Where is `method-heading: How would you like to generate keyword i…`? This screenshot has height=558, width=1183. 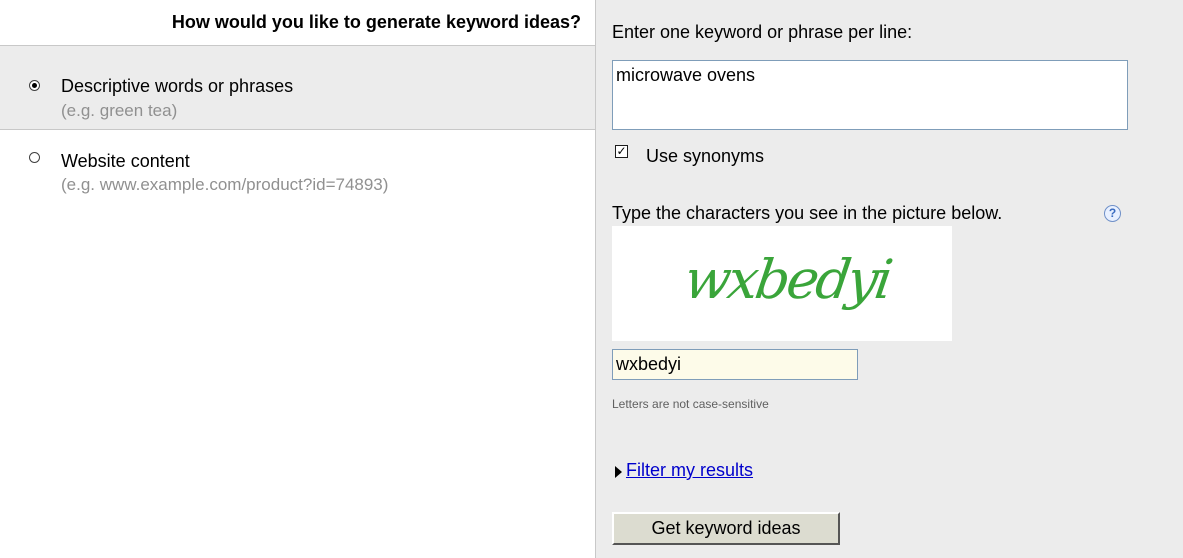 method-heading: How would you like to generate keyword i… is located at coordinates (297, 23).